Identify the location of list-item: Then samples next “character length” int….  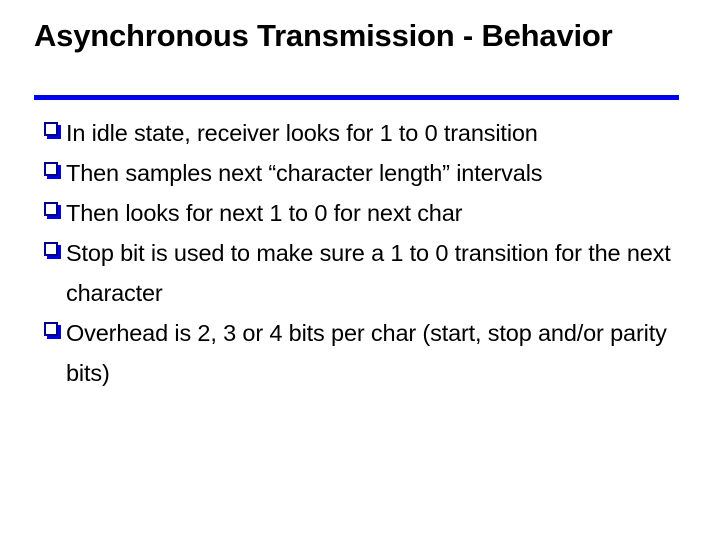
(364, 173).